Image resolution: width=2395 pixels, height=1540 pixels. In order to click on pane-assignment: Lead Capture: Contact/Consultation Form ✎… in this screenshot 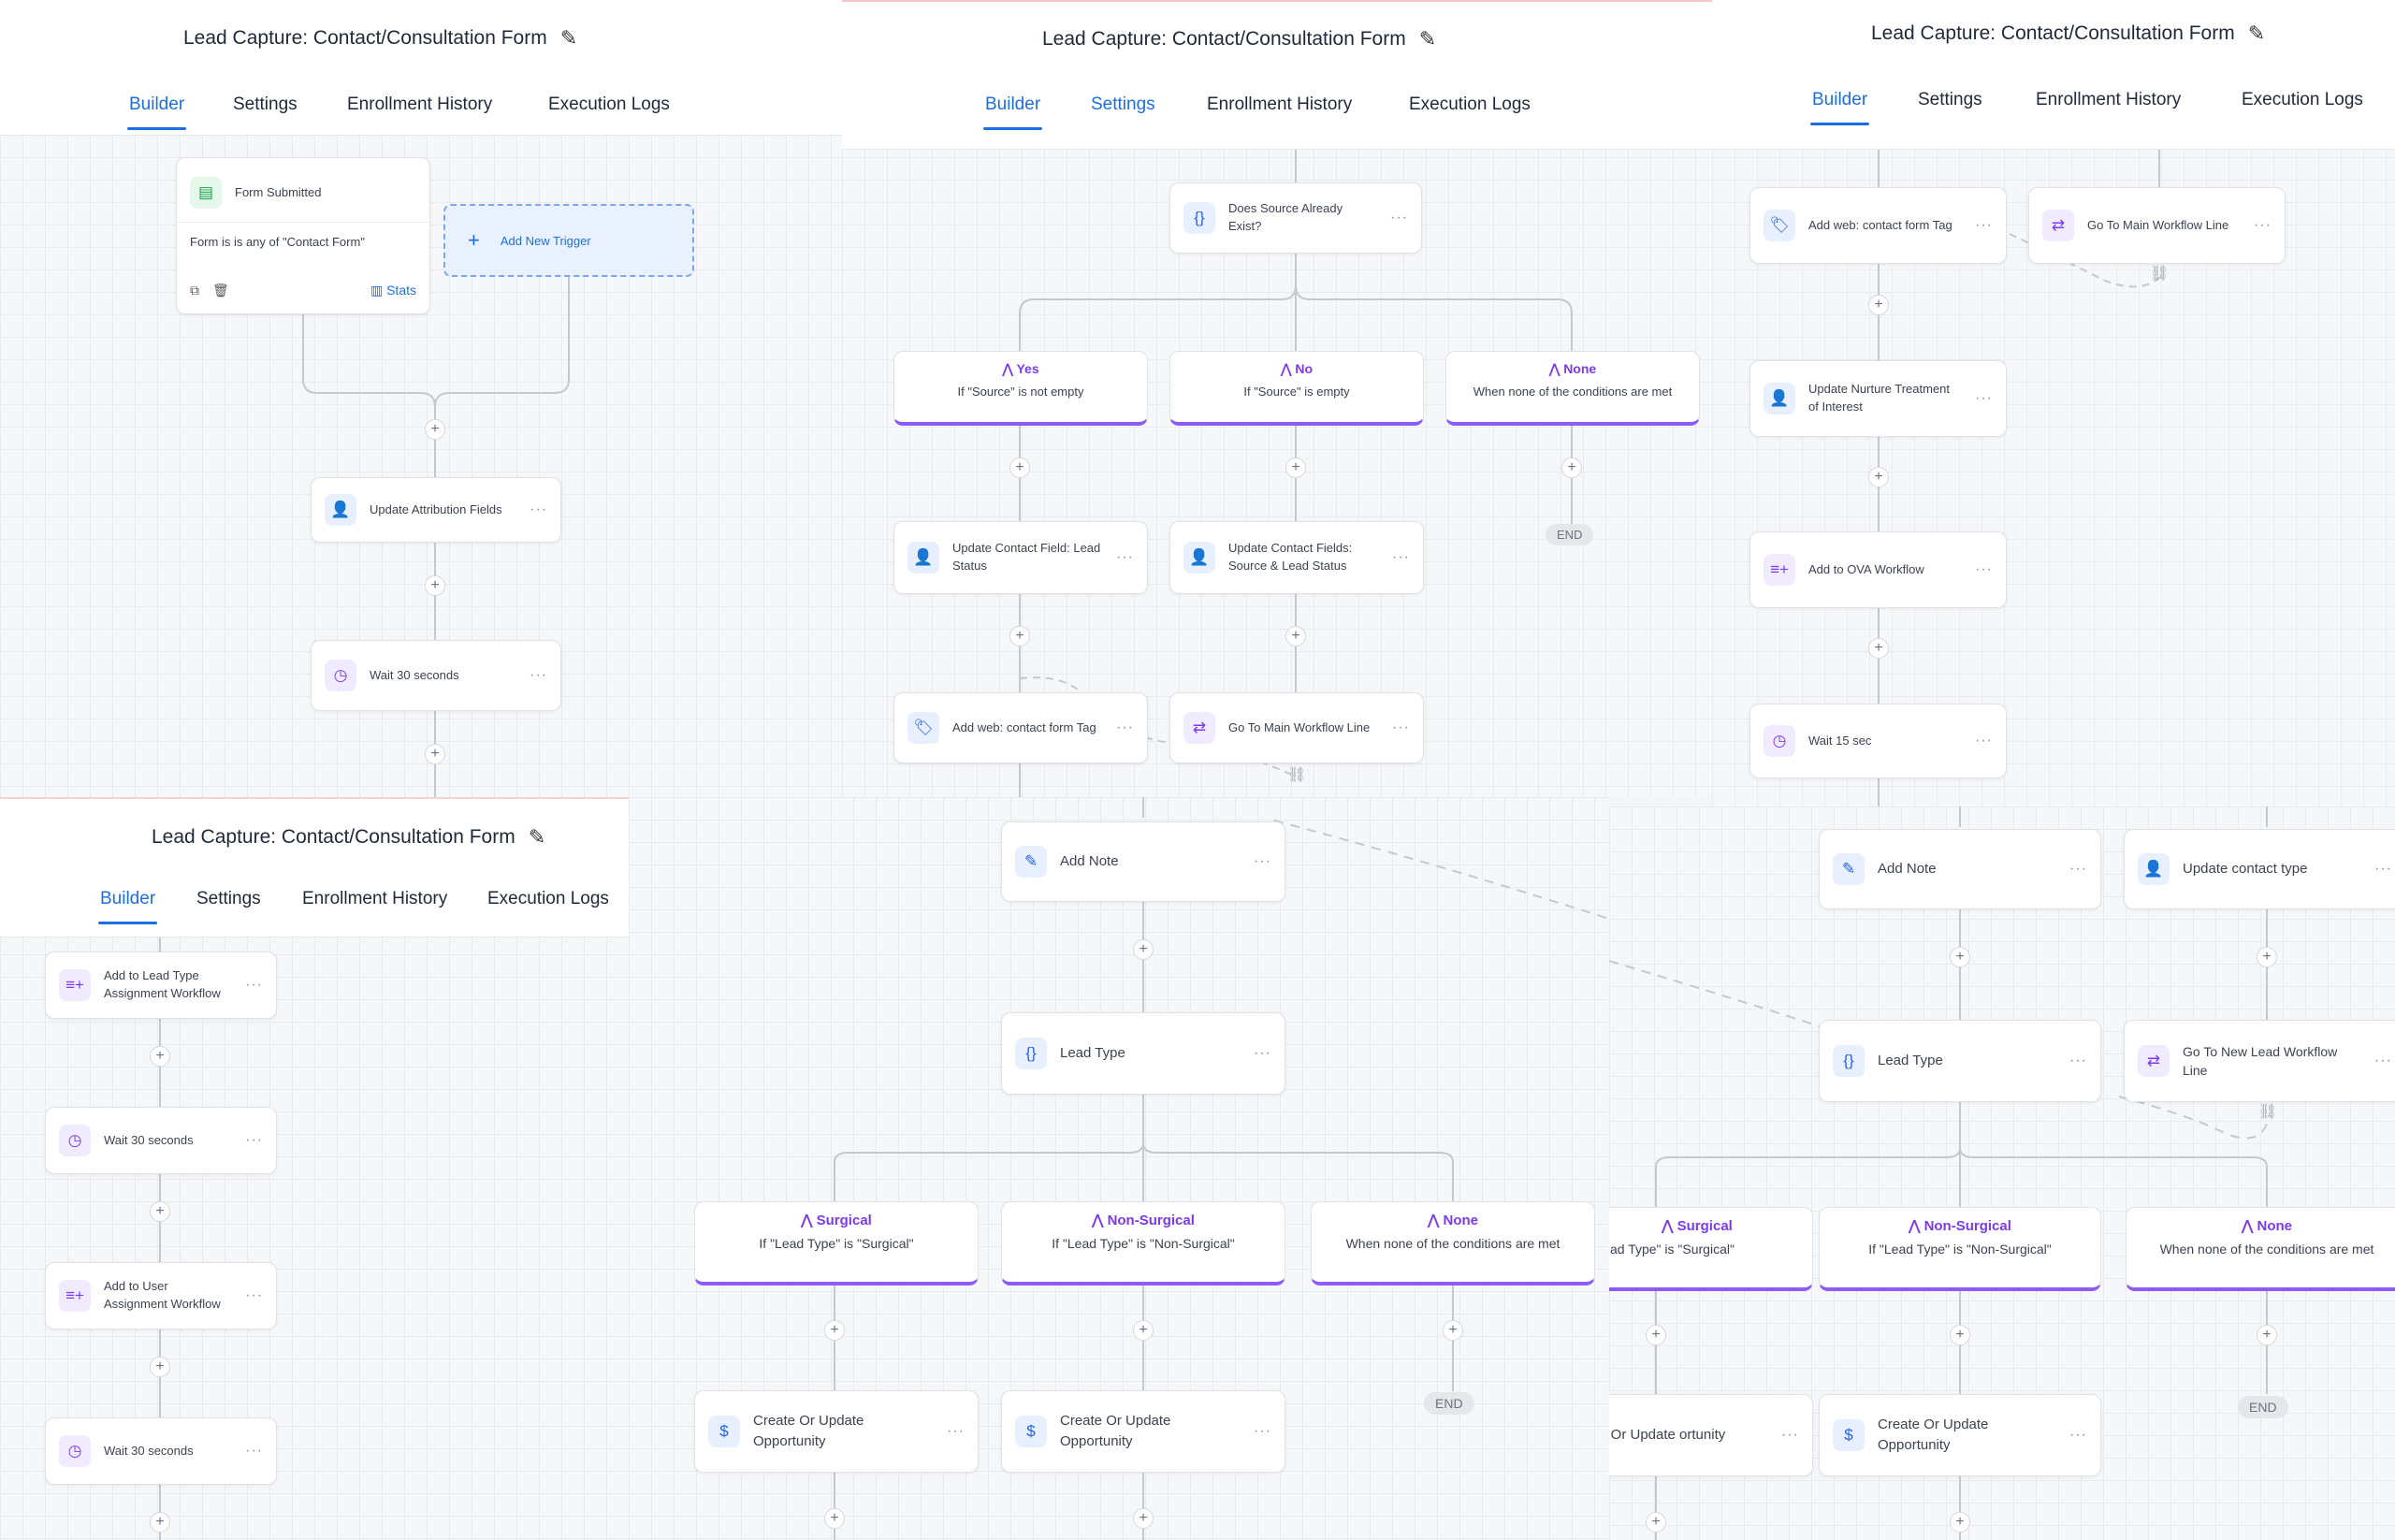, I will do `click(314, 1169)`.